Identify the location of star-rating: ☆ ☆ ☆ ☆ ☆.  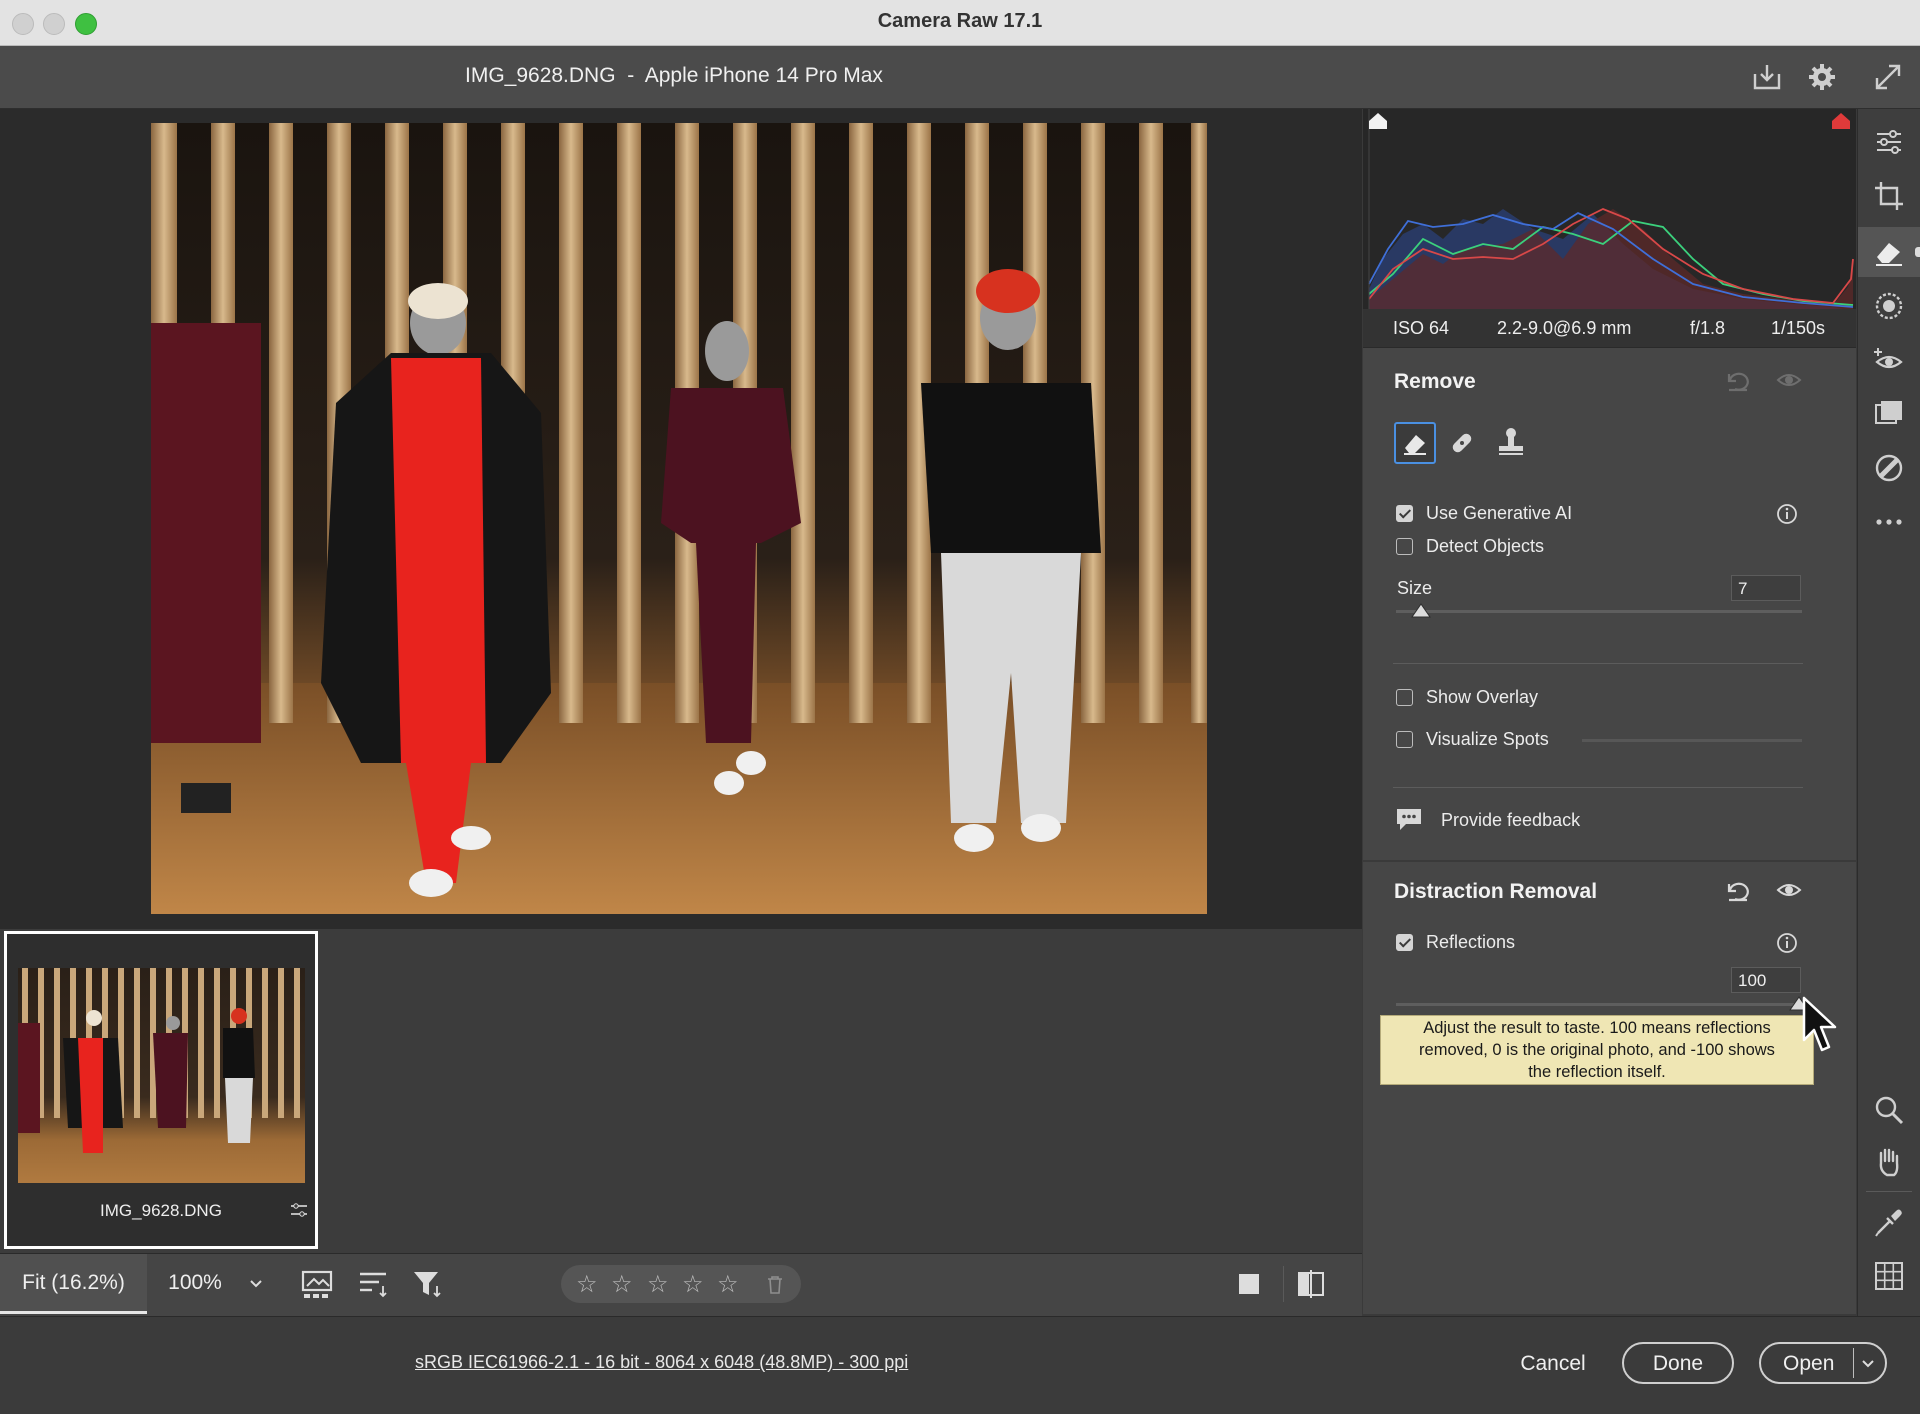
(681, 1284).